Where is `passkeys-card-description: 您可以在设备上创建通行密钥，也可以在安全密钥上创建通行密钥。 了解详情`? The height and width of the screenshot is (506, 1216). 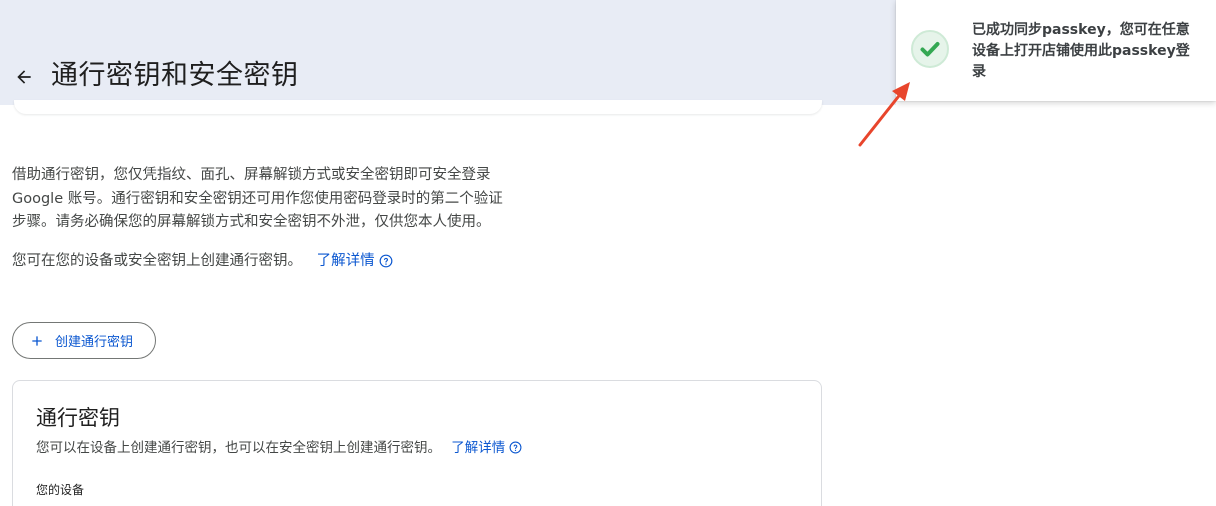
passkeys-card-description: 您可以在设备上创建通行密钥，也可以在安全密钥上创建通行密钥。 了解详情 is located at coordinates (279, 448).